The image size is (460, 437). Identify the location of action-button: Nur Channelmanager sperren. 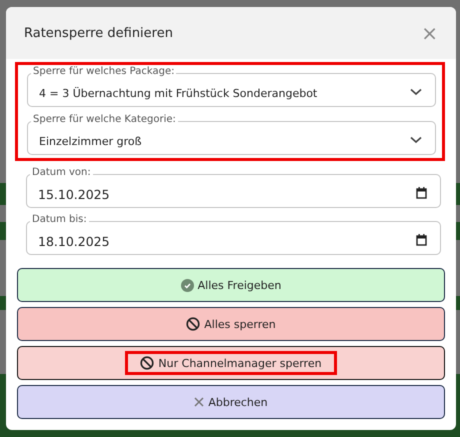
(231, 363).